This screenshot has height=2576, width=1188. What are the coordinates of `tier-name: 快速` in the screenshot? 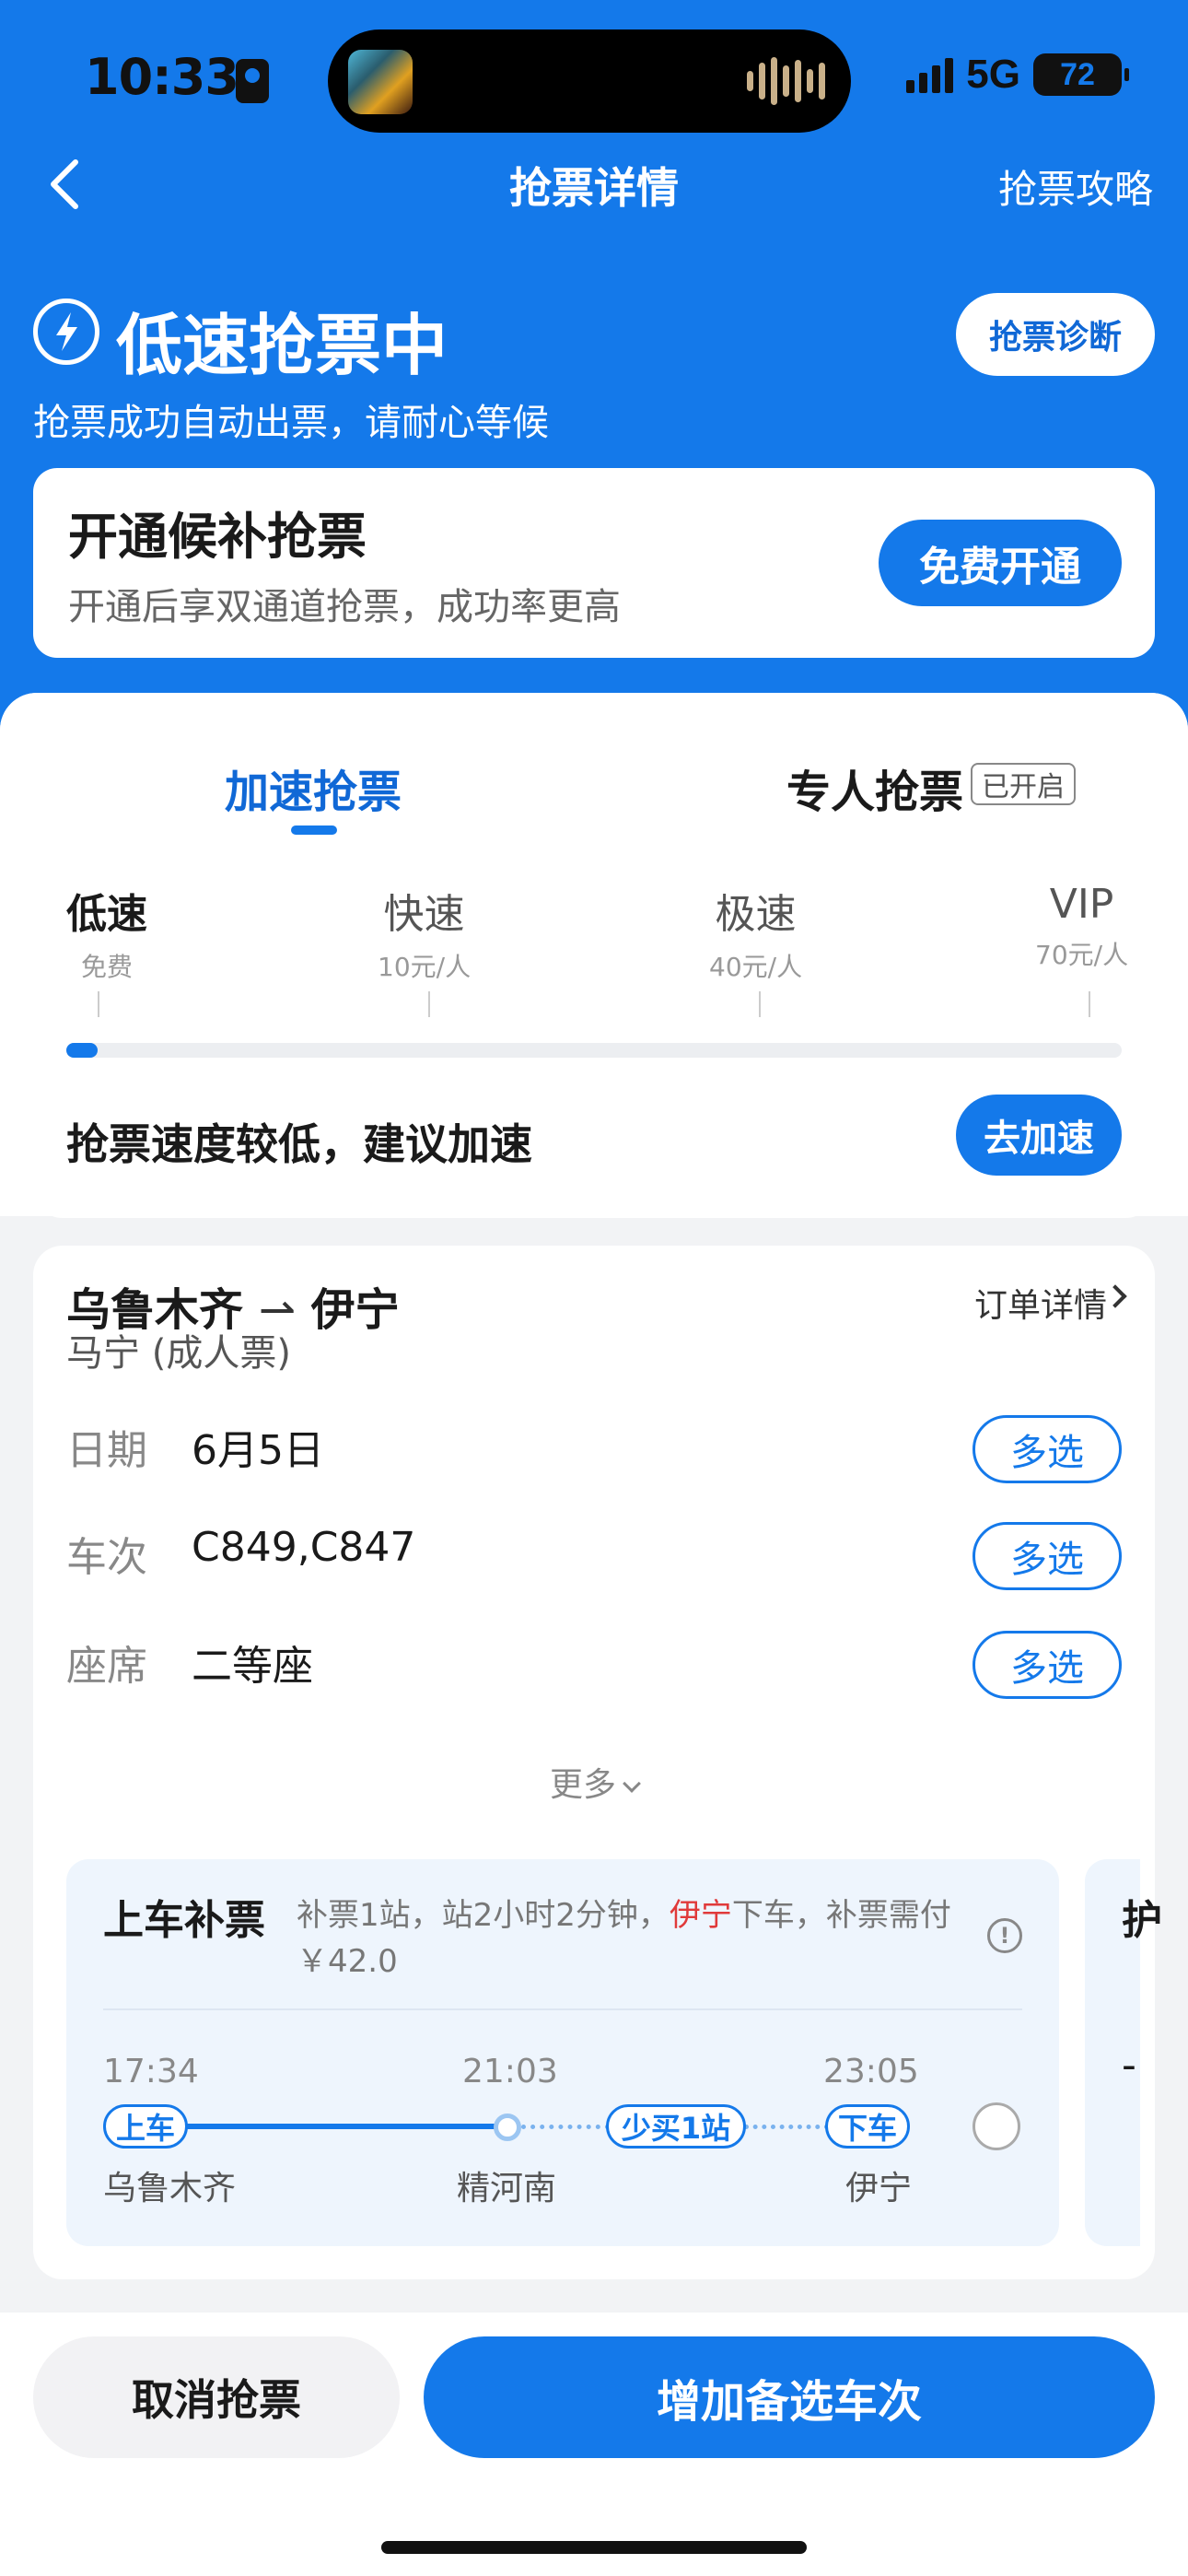 It's located at (424, 914).